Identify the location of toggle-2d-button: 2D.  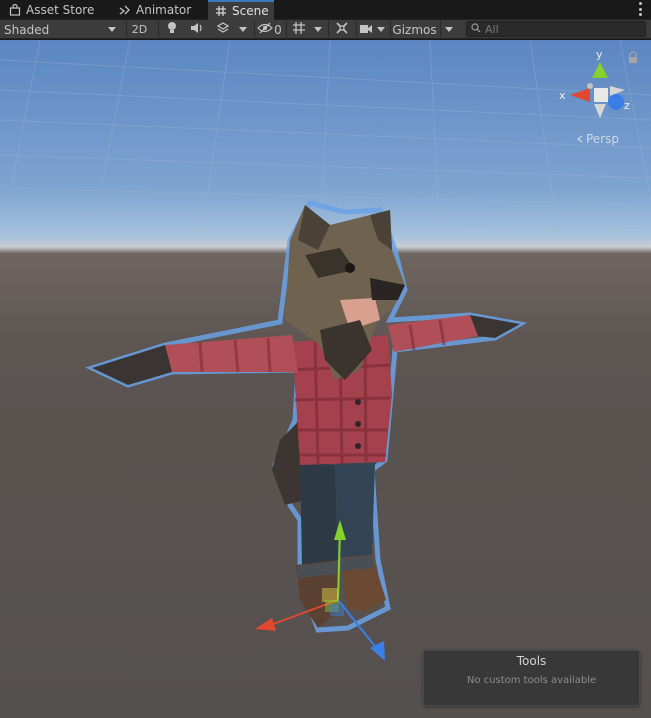
(139, 29).